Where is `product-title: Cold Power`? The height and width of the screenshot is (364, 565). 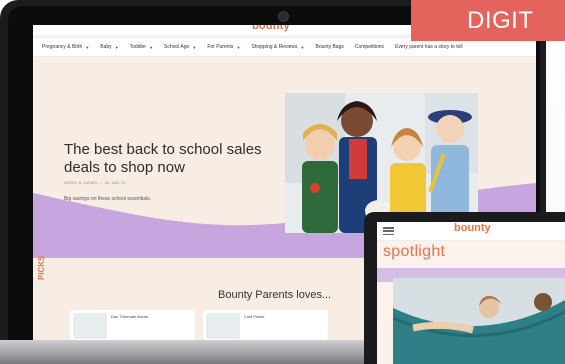 product-title: Cold Power is located at coordinates (254, 316).